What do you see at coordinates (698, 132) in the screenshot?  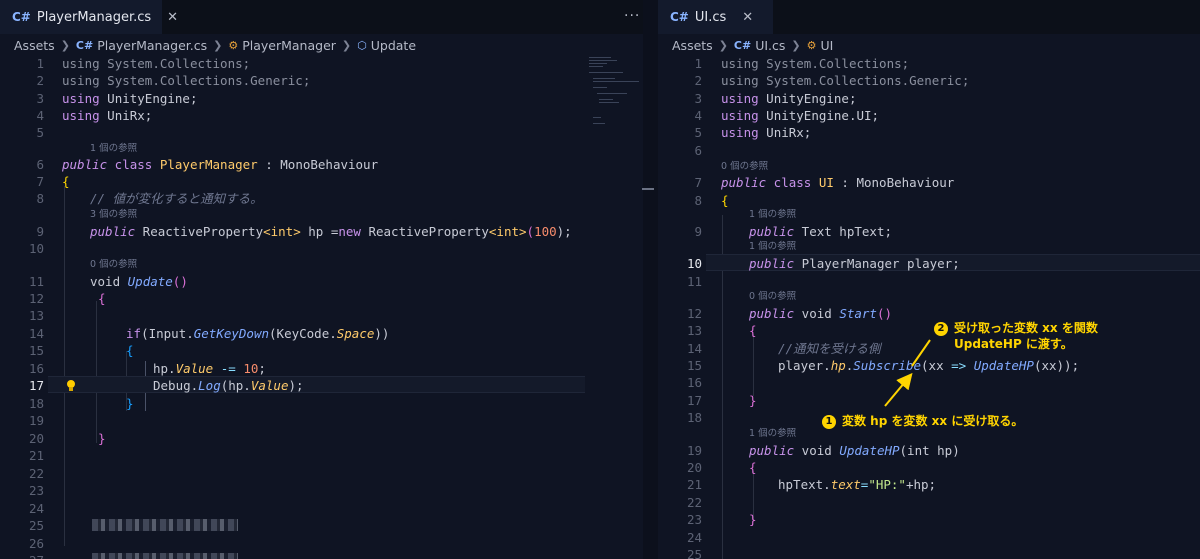 I see `line-number: 5` at bounding box center [698, 132].